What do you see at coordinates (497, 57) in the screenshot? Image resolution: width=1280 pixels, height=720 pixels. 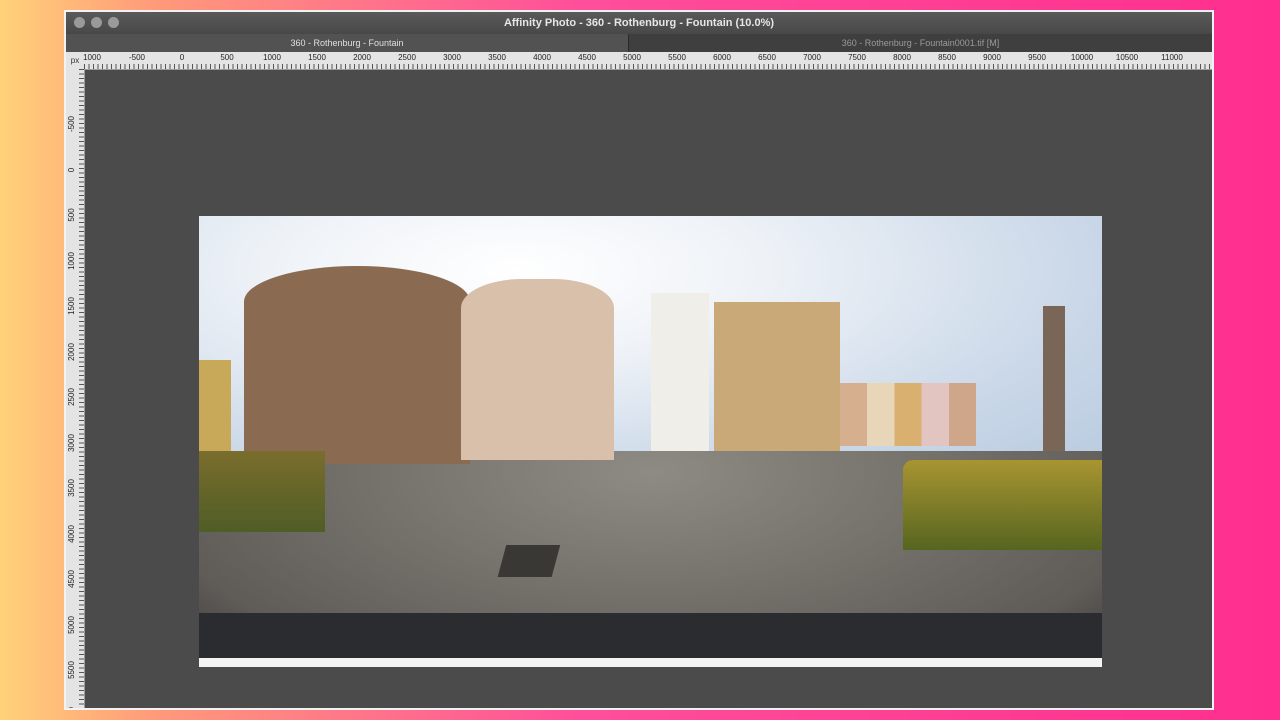 I see `horizontal-ruler-label: 3500` at bounding box center [497, 57].